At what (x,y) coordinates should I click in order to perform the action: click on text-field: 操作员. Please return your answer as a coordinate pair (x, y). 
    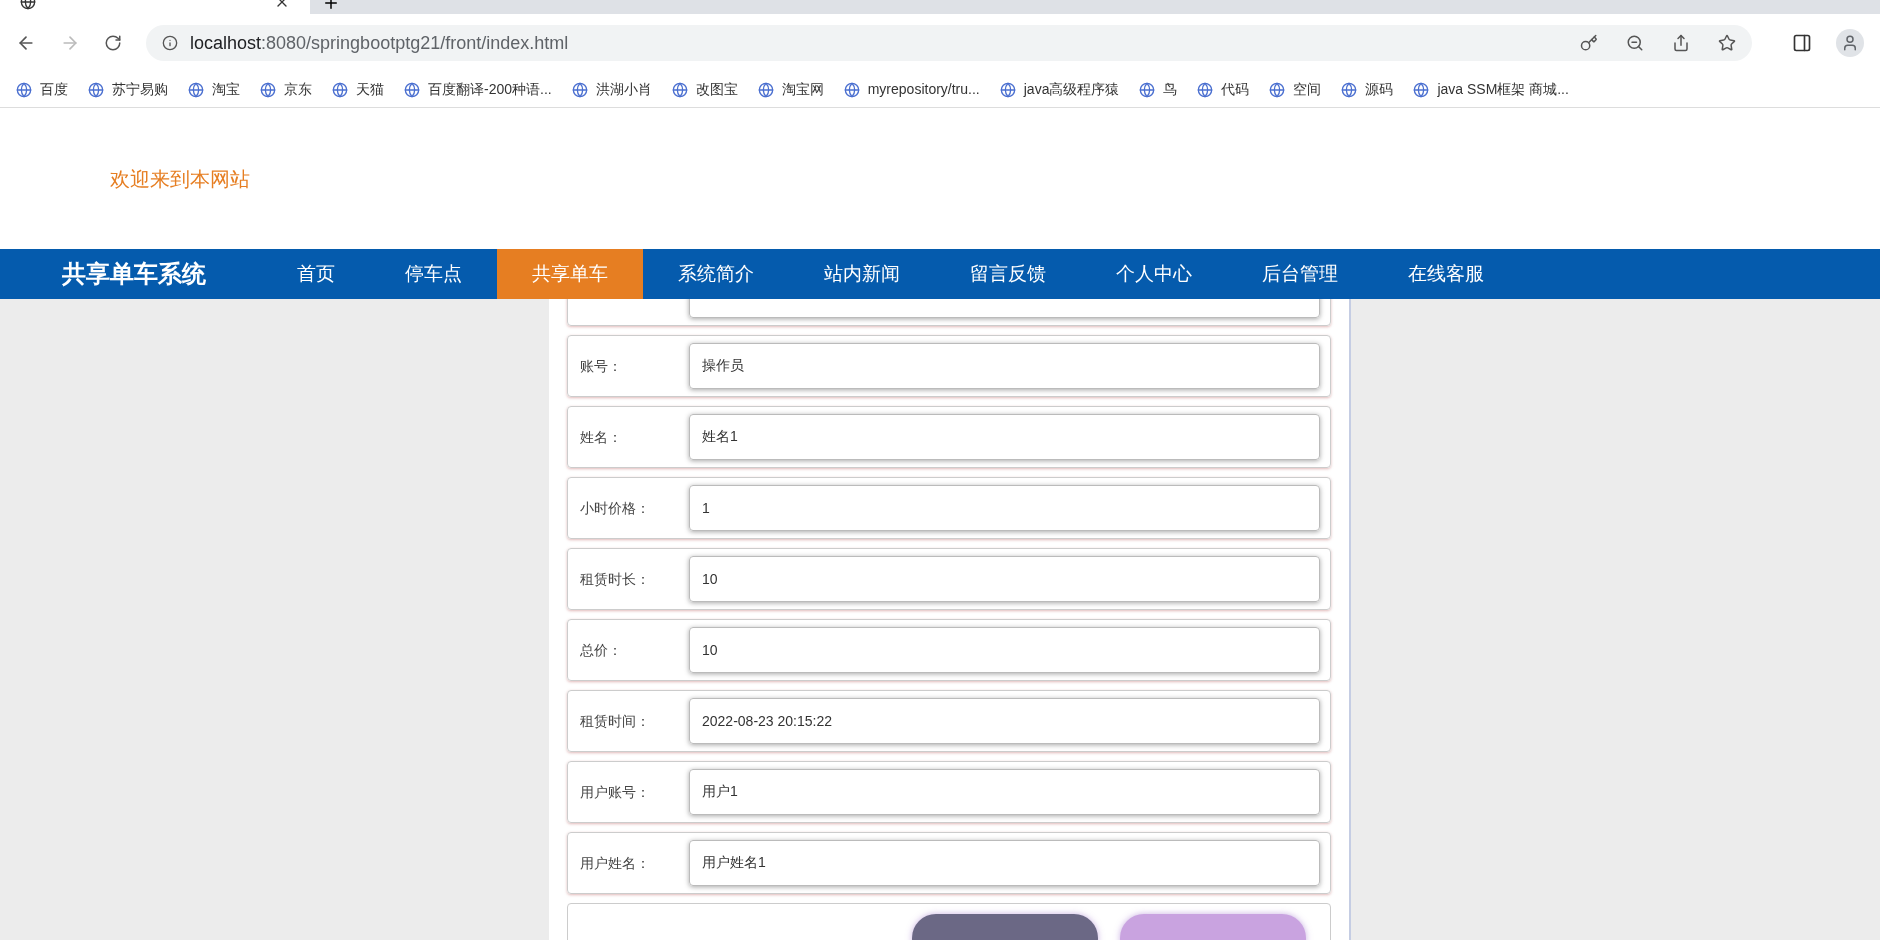
    Looking at the image, I should click on (1004, 366).